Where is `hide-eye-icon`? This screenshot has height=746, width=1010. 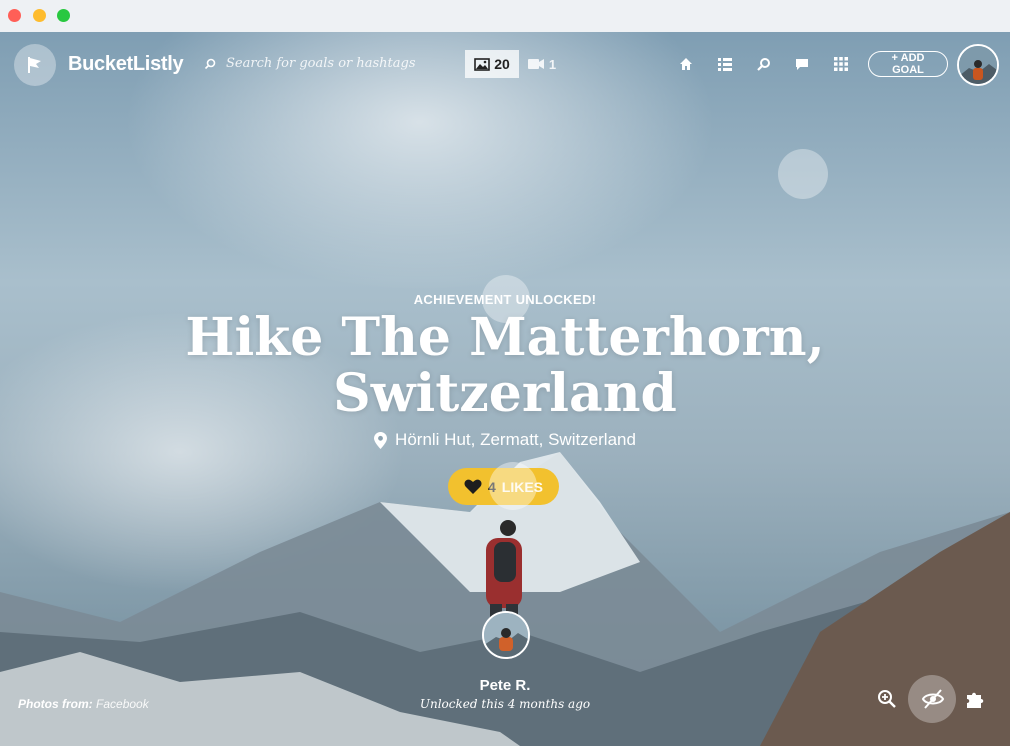
hide-eye-icon is located at coordinates (933, 699).